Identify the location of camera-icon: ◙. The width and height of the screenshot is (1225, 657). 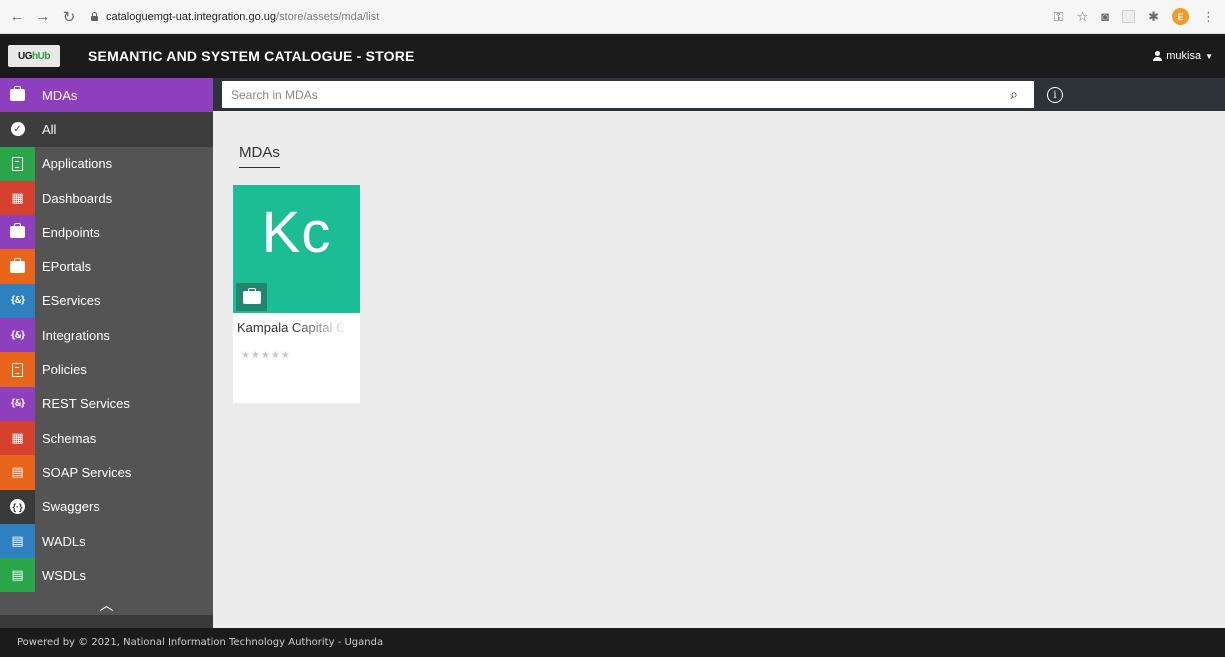
(1105, 16).